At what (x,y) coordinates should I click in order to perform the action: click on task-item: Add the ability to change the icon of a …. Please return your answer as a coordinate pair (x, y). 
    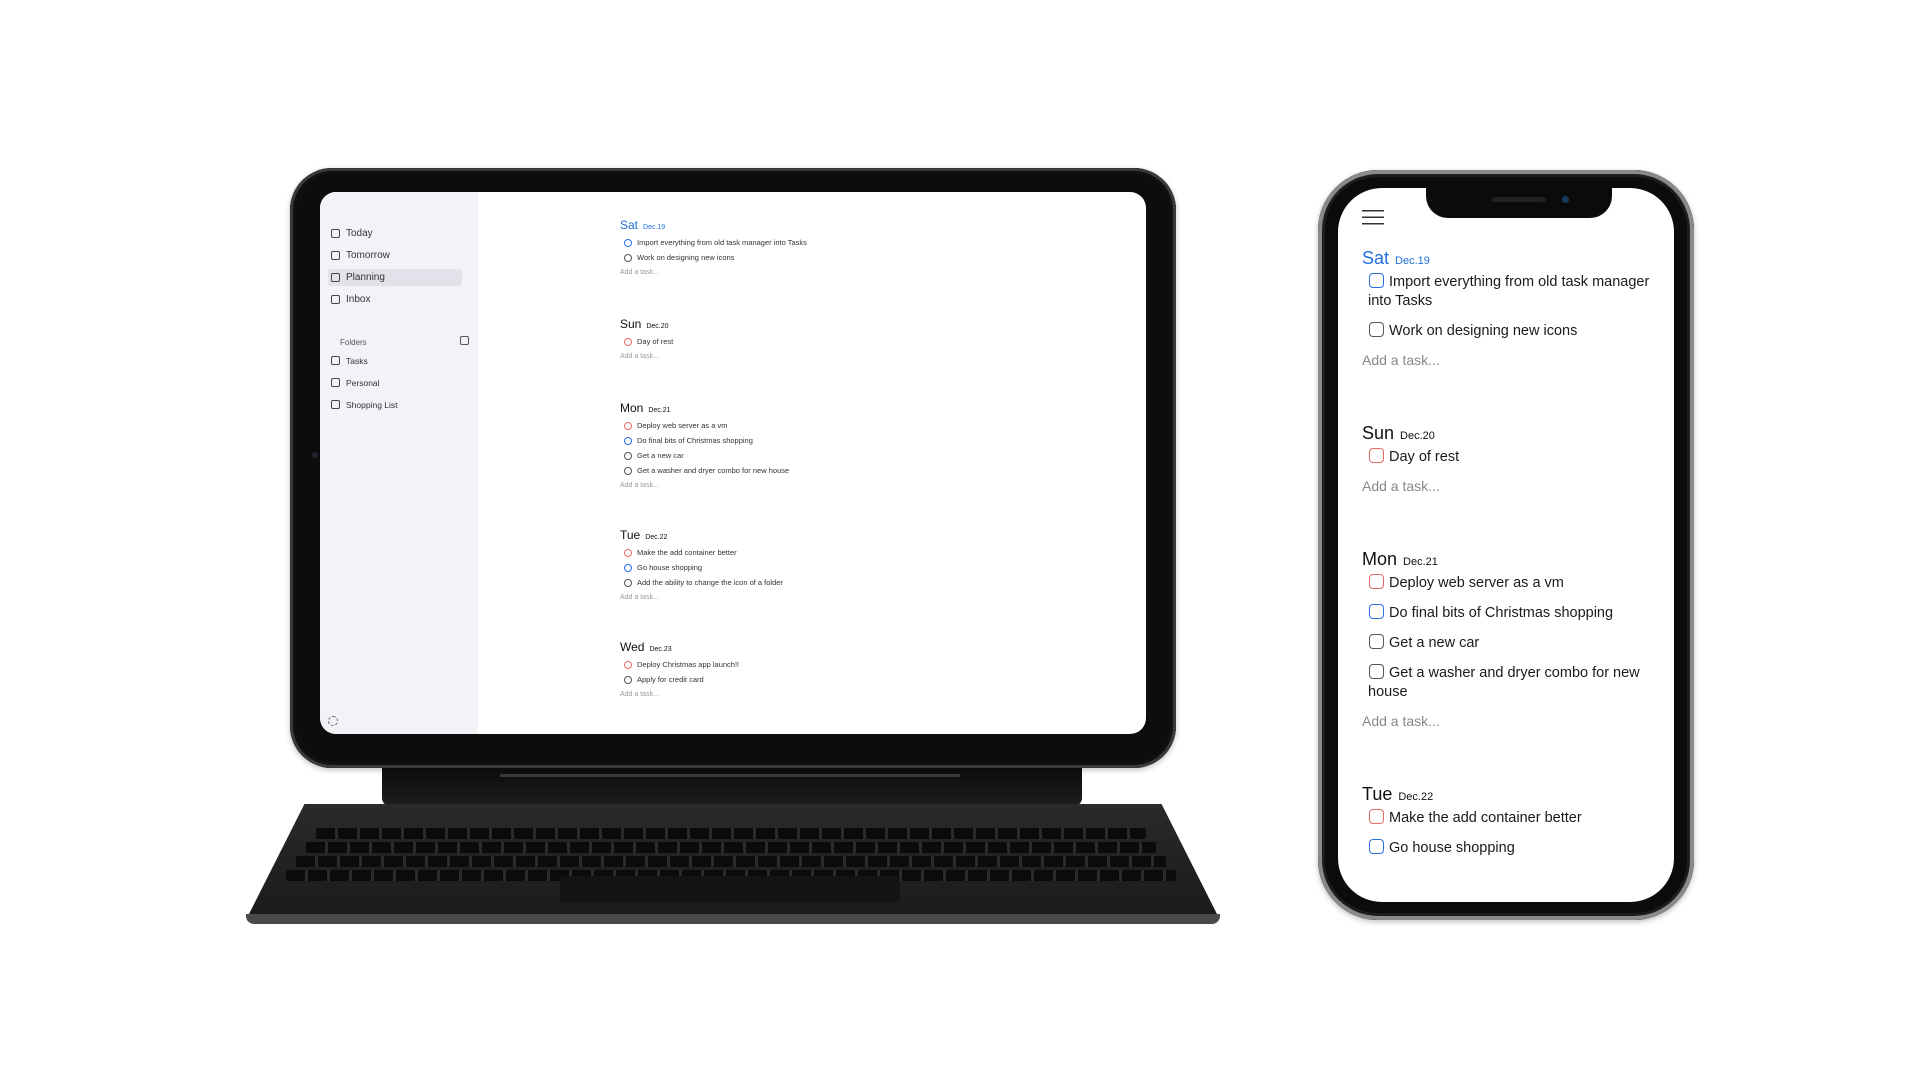
    Looking at the image, I should click on (870, 582).